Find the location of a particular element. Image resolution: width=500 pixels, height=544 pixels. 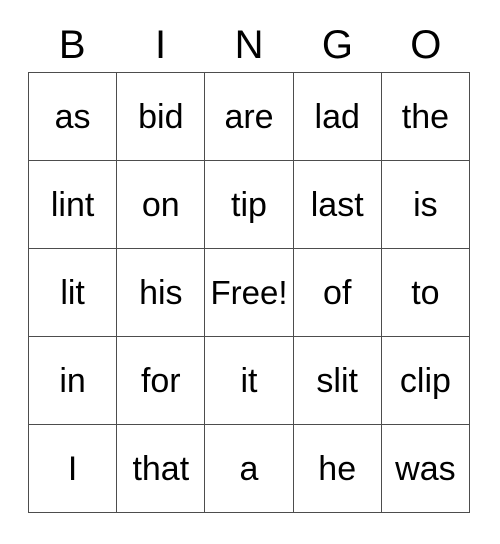

bingo-cell: for is located at coordinates (161, 381).